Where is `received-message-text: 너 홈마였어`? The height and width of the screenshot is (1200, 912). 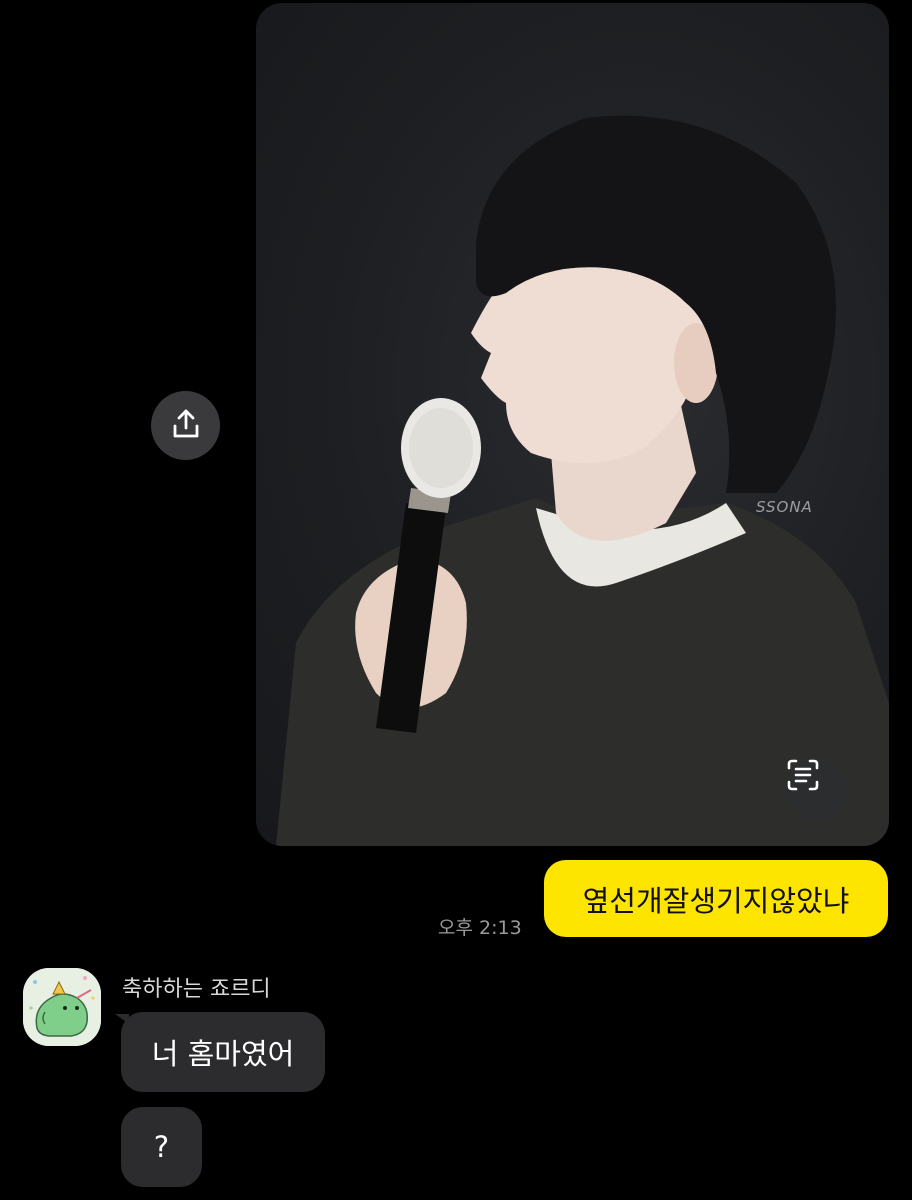 received-message-text: 너 홈마였어 is located at coordinates (223, 1054).